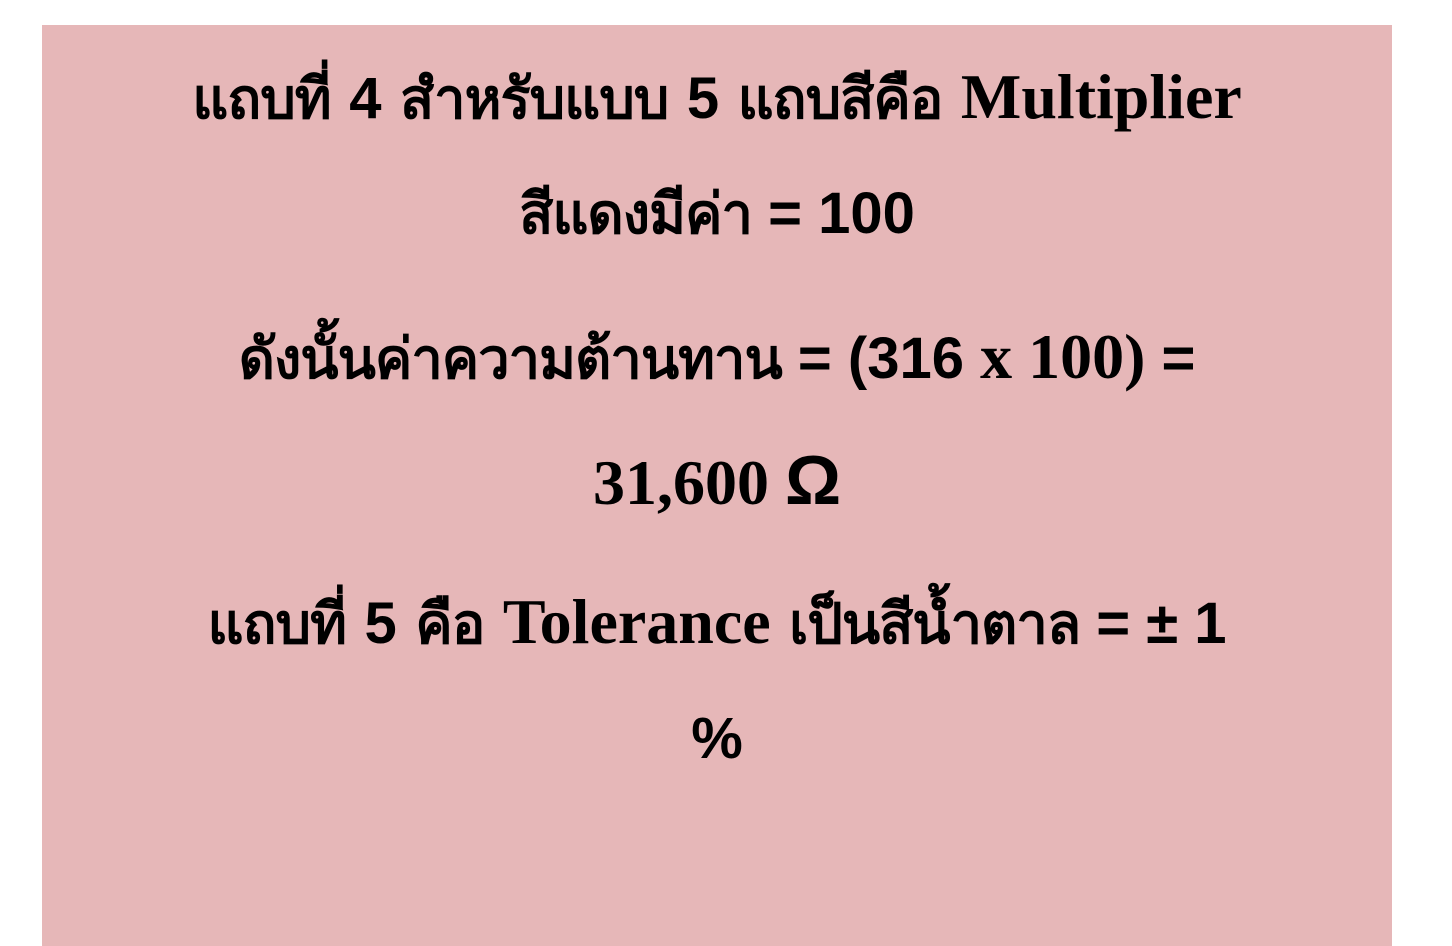 The height and width of the screenshot is (946, 1452). What do you see at coordinates (271, 99) in the screenshot?
I see `band4-label: แถบที่` at bounding box center [271, 99].